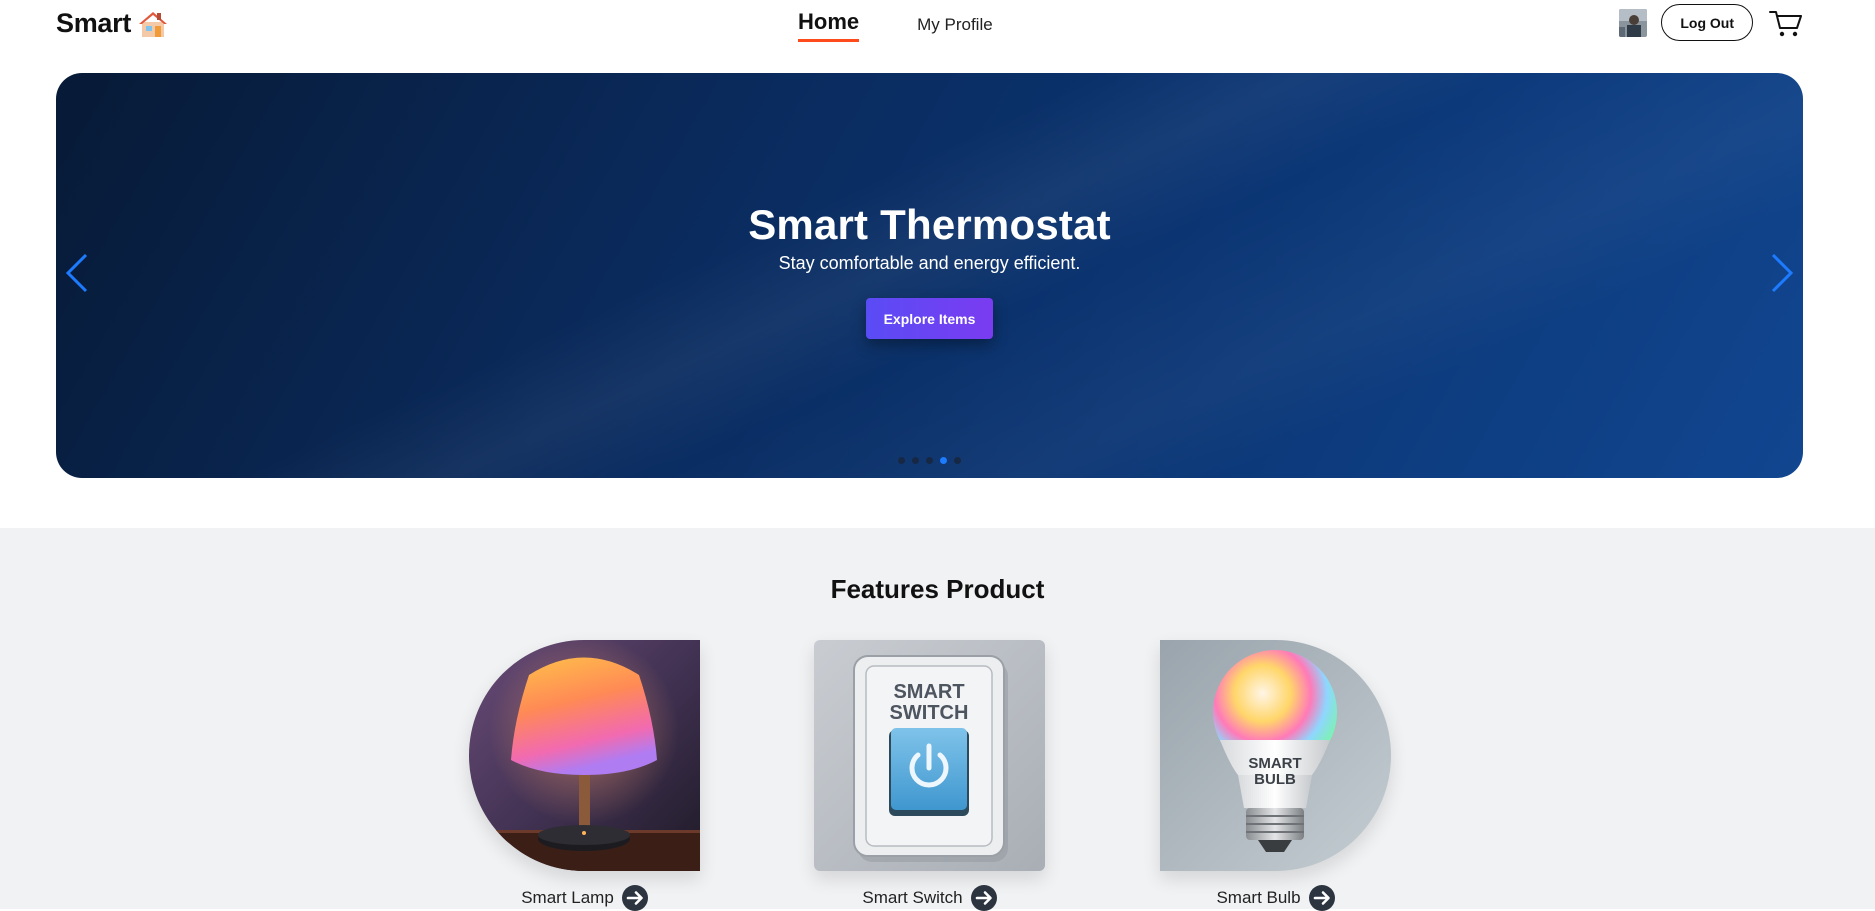 The image size is (1875, 911). I want to click on avatar-image, so click(1633, 22).